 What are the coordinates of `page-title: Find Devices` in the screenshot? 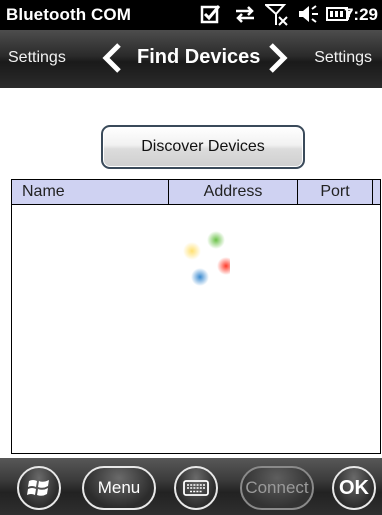 It's located at (199, 57).